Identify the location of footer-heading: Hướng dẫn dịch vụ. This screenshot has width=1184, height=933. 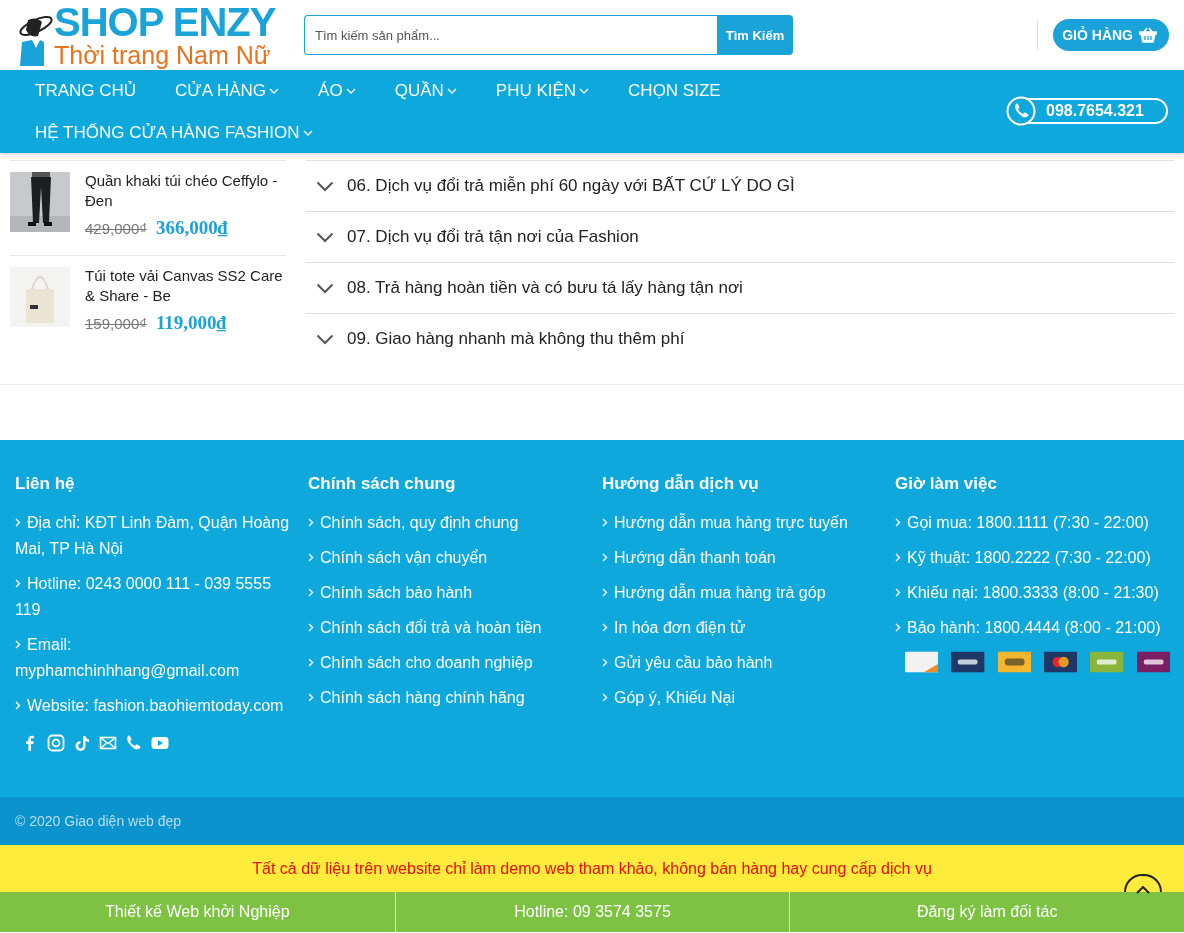
(681, 484).